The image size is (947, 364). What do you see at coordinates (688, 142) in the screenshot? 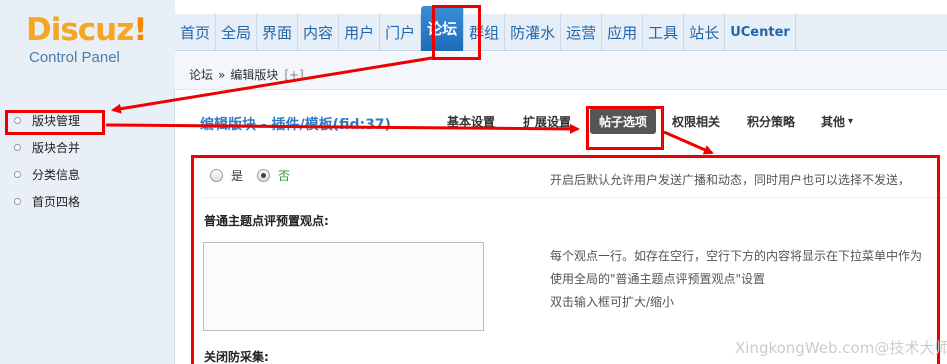
I see `arrow-to-form` at bounding box center [688, 142].